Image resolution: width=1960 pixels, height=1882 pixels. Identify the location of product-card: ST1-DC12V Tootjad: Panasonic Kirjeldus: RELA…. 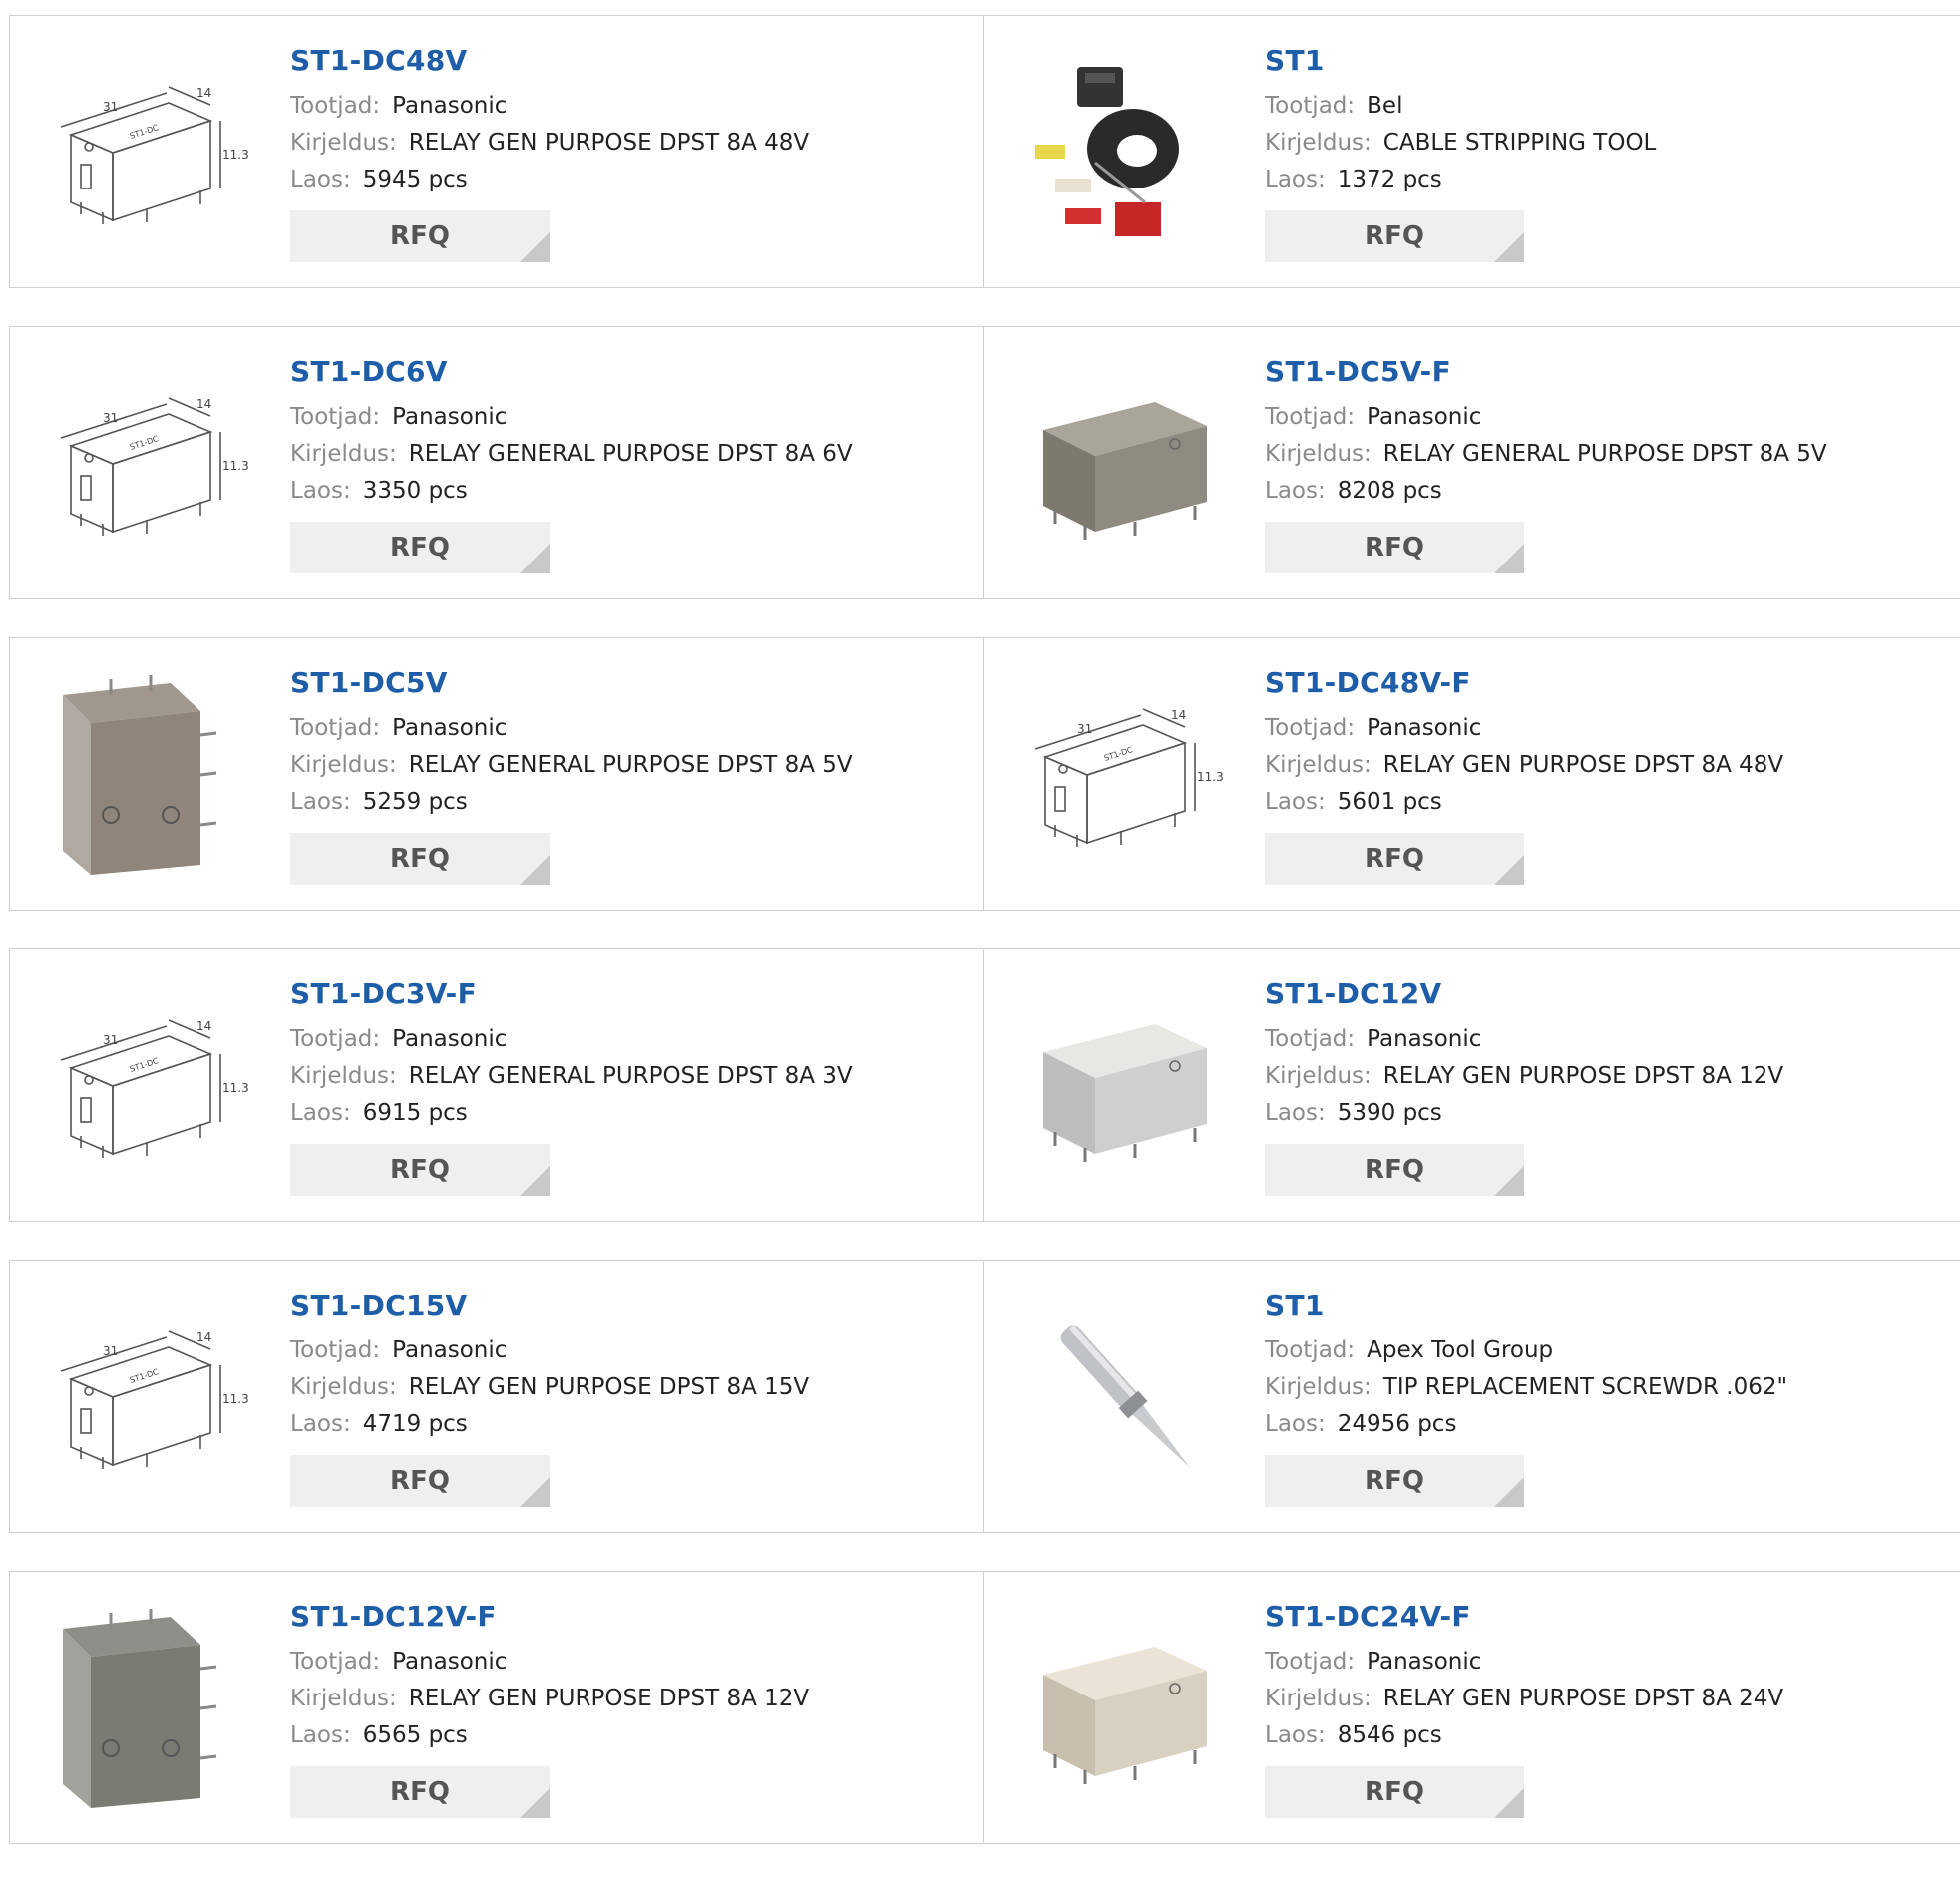
(1471, 1085).